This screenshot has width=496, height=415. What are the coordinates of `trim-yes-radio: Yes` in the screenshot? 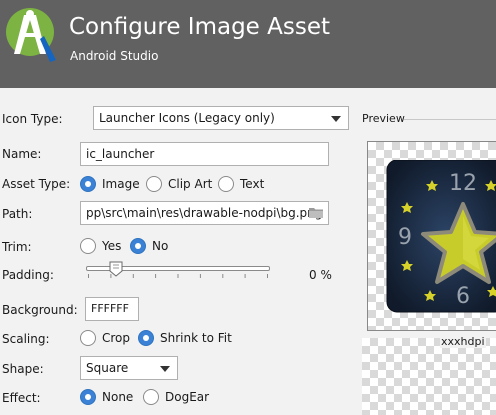 It's located at (100, 246).